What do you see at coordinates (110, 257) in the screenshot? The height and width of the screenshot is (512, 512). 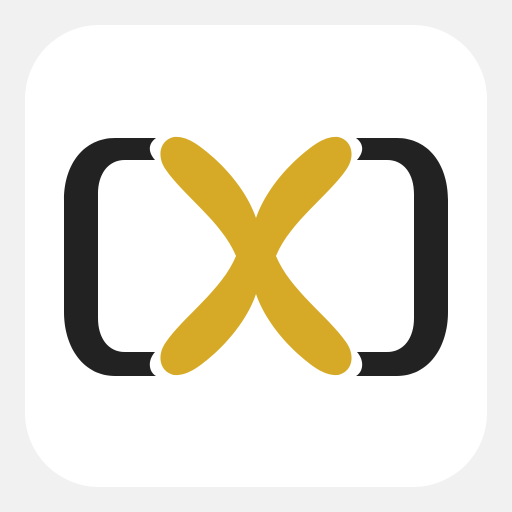 I see `left-bracket-shape` at bounding box center [110, 257].